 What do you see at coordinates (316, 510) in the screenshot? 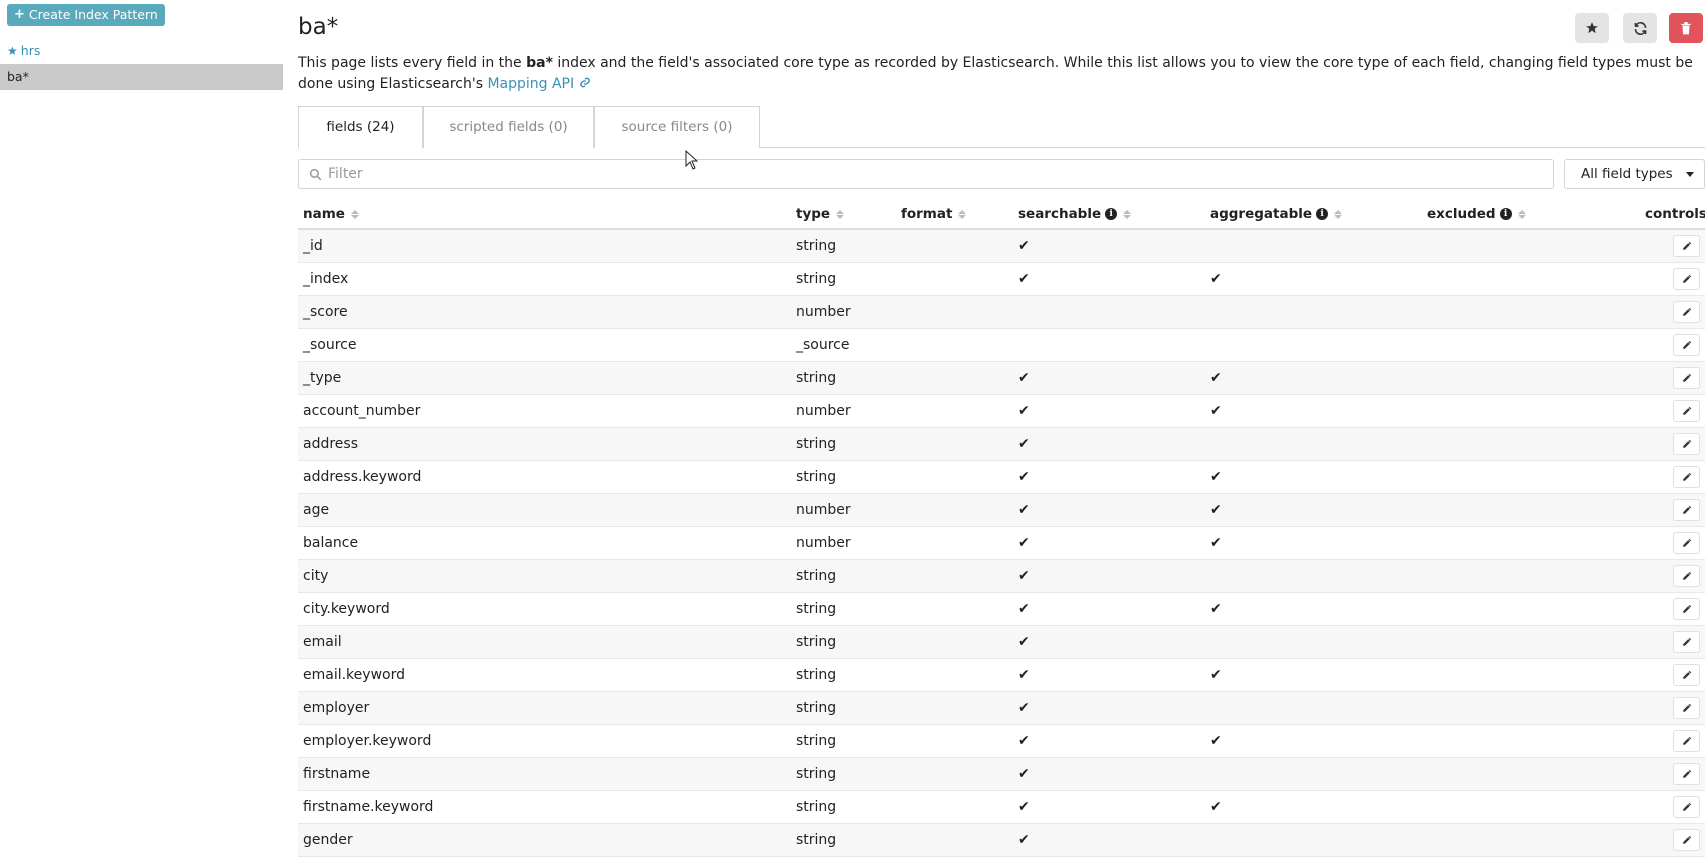
I see `field-name: age` at bounding box center [316, 510].